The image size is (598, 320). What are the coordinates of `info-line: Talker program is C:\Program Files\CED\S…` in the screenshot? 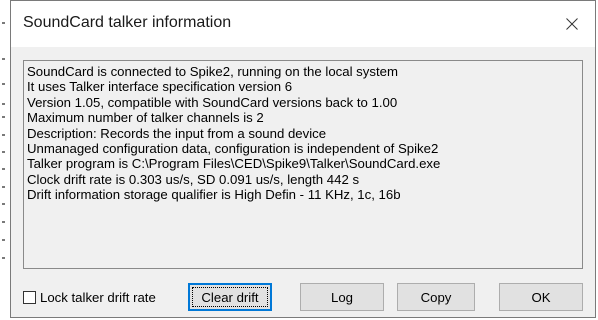 It's located at (234, 164).